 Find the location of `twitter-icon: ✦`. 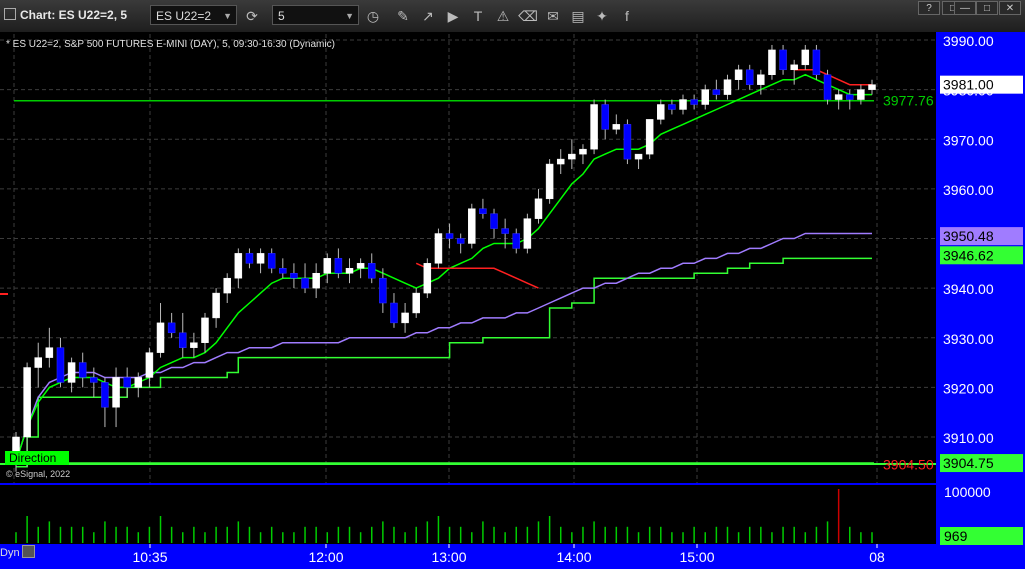

twitter-icon: ✦ is located at coordinates (602, 16).